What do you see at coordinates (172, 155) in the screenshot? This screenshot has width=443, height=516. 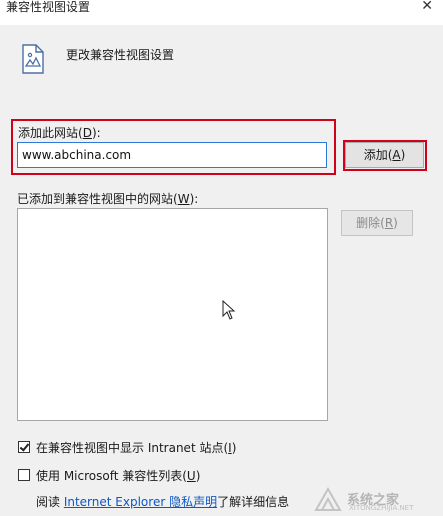 I see `add-site-input: www.abchina.com` at bounding box center [172, 155].